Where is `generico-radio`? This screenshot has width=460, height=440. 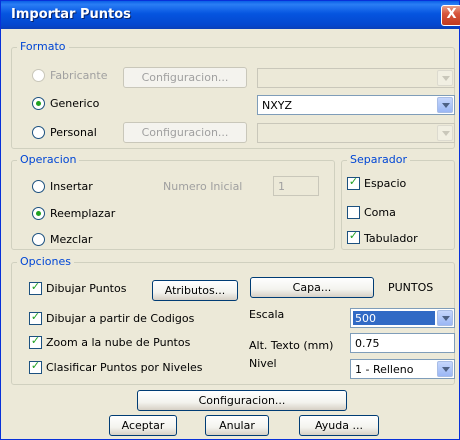
generico-radio is located at coordinates (38, 103).